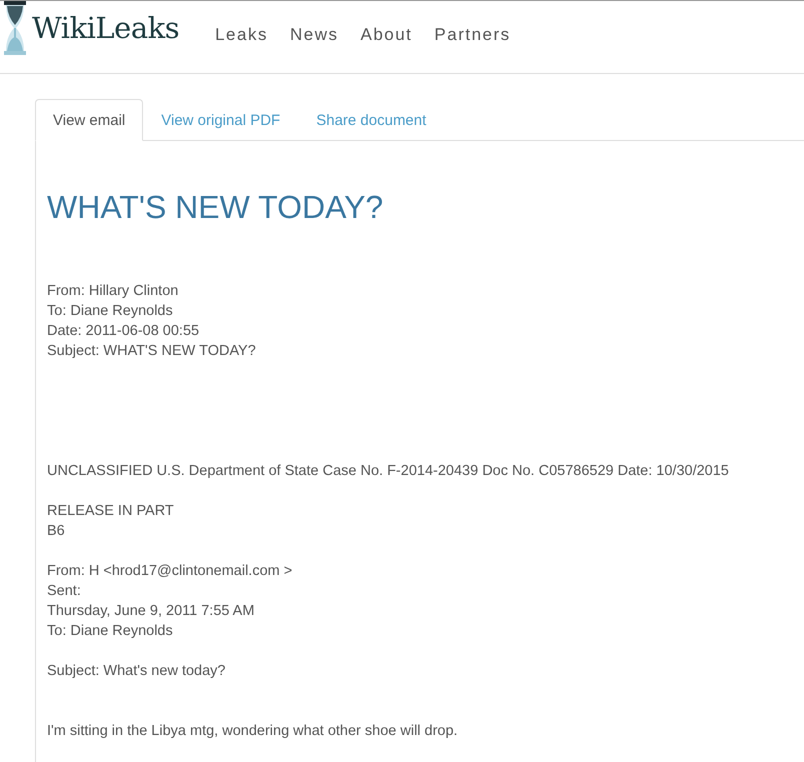 The height and width of the screenshot is (762, 804). Describe the element at coordinates (314, 35) in the screenshot. I see `nav-link: News` at that location.